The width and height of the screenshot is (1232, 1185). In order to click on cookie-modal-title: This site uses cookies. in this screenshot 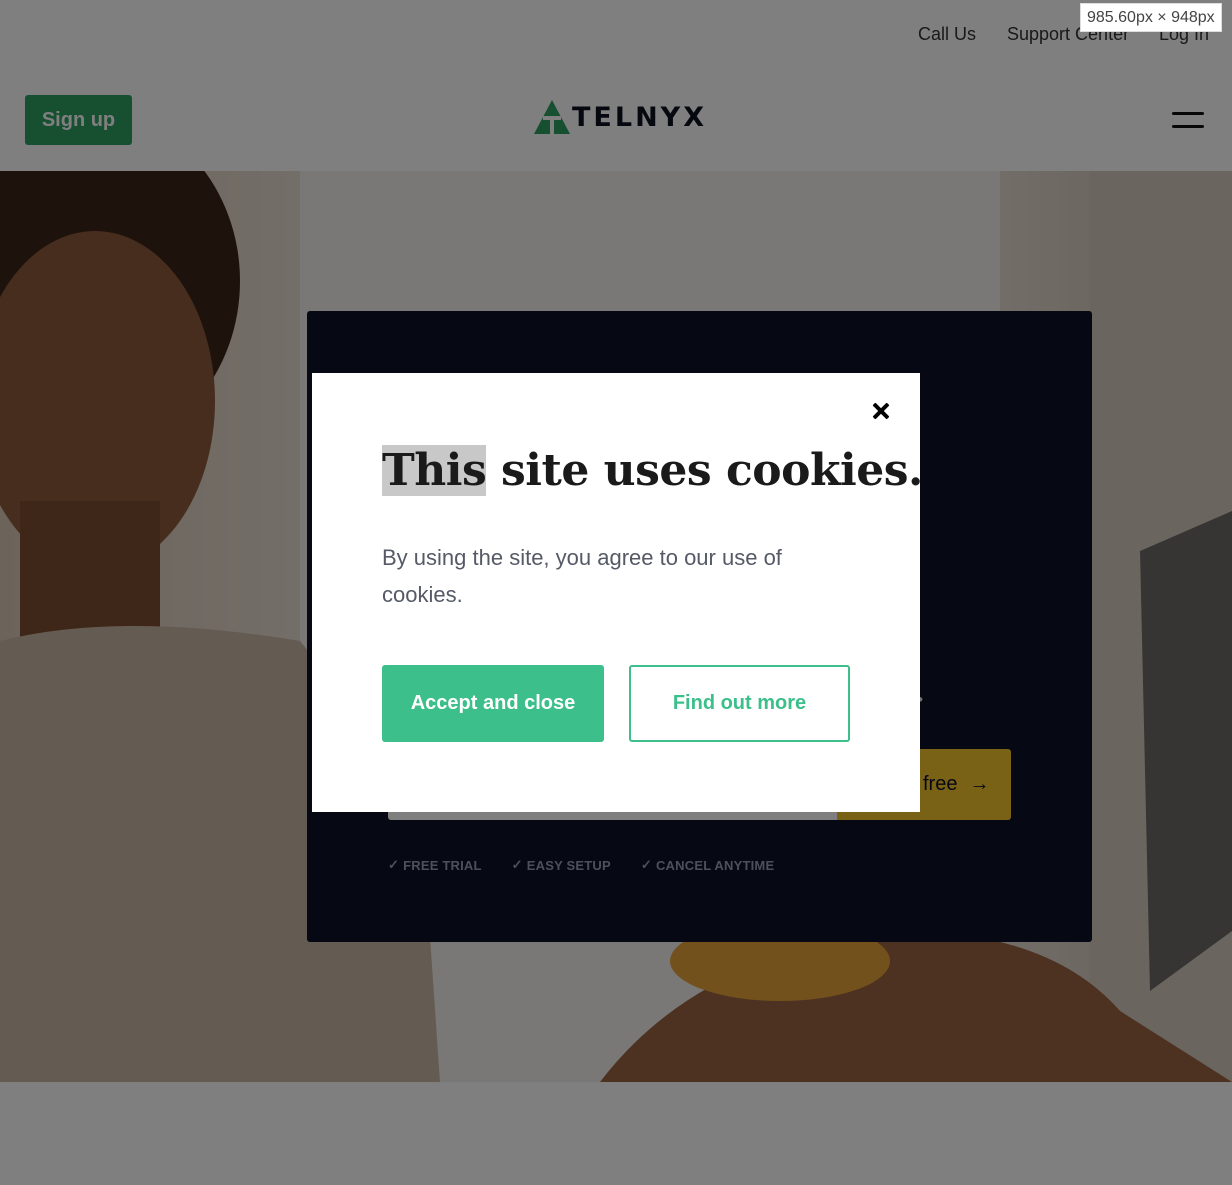, I will do `click(652, 470)`.